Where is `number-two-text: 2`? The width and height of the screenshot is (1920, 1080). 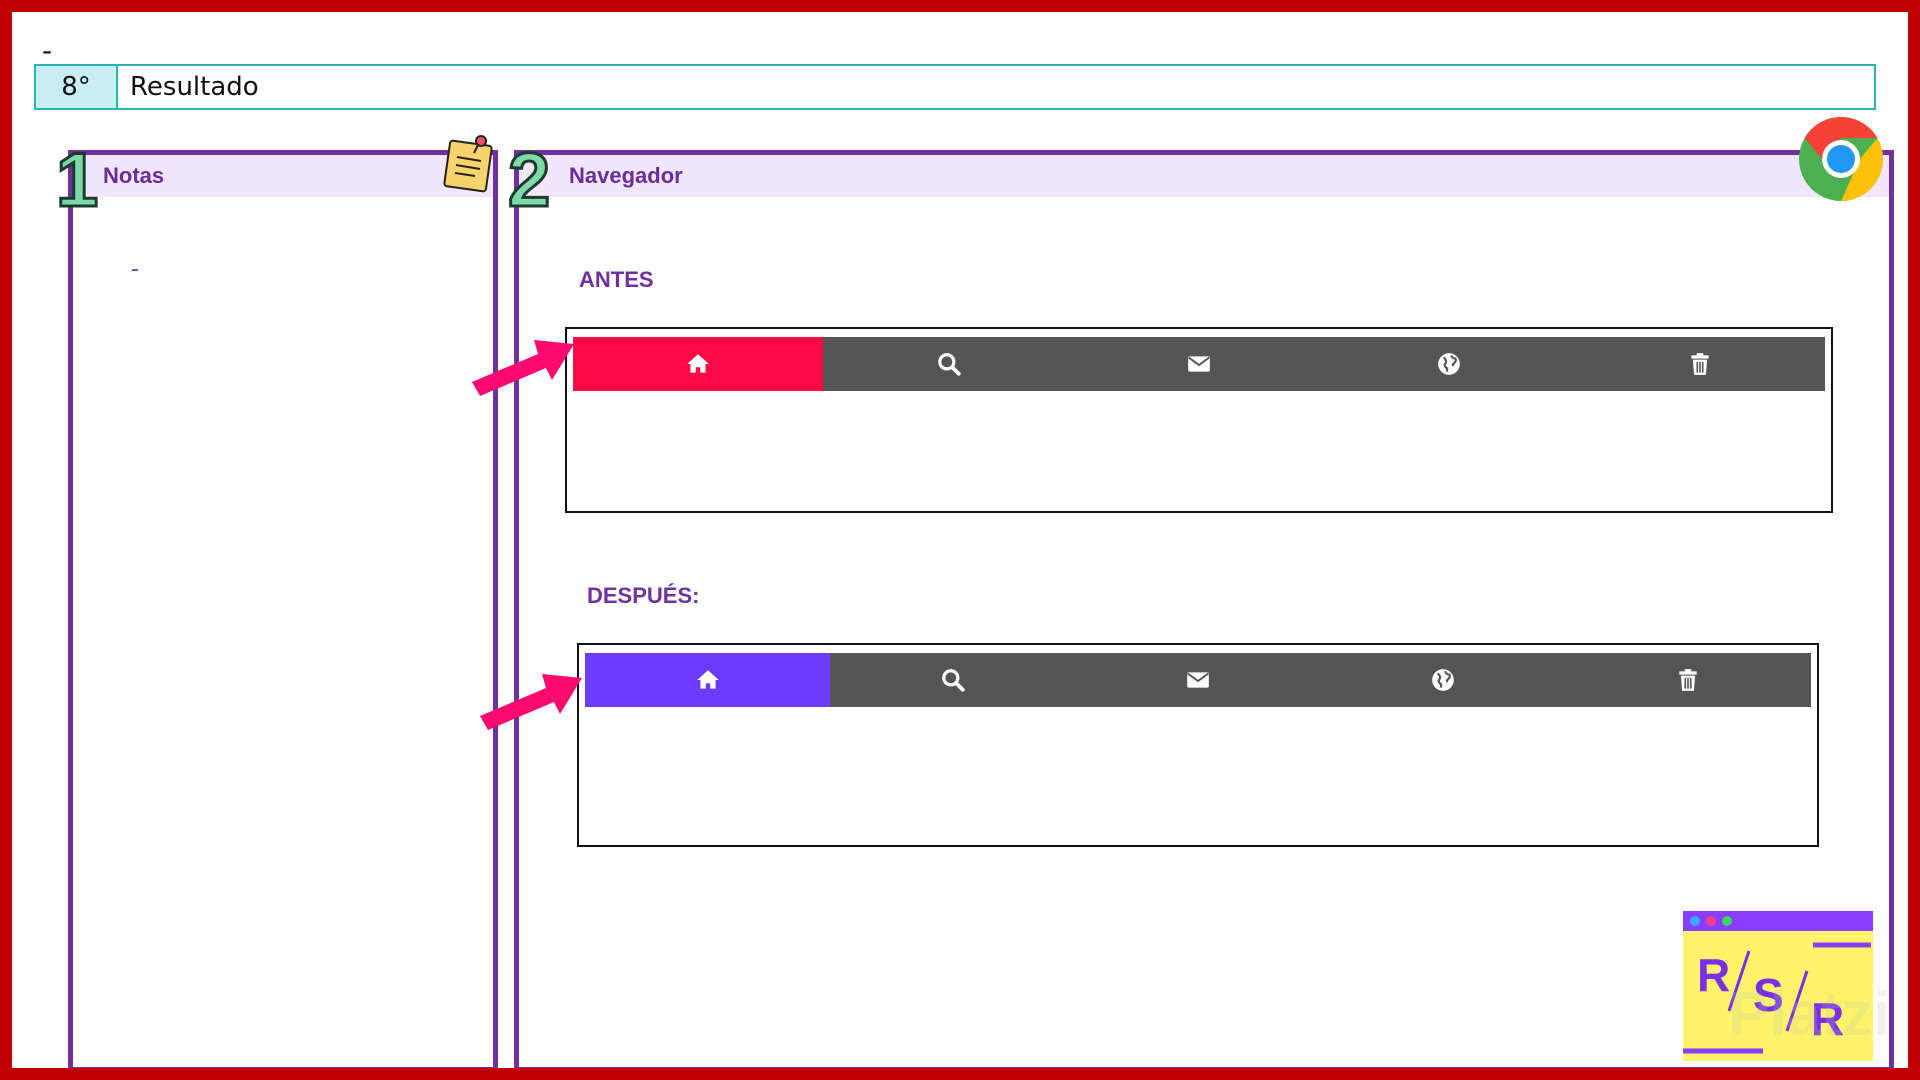 number-two-text: 2 is located at coordinates (529, 177).